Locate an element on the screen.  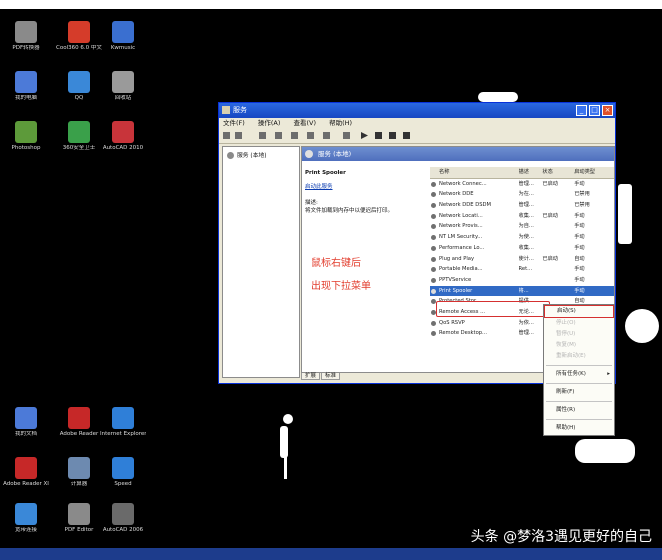
description-text: 将文件加载到内存中以便迟后打印。 is located at coordinates (349, 211).